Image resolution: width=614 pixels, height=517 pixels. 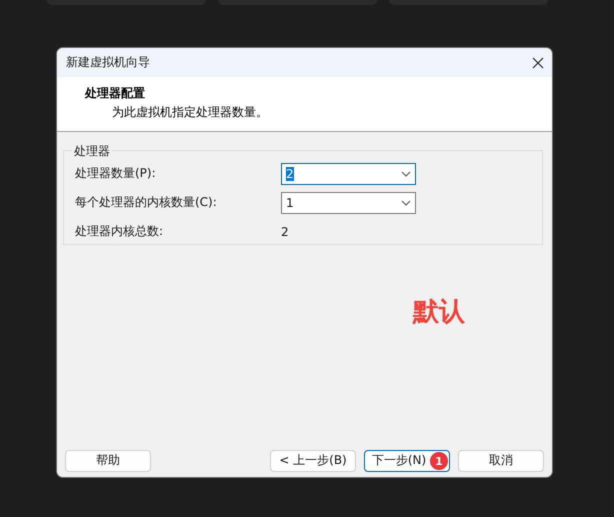 I want to click on cancel-button: 取消, so click(x=501, y=461).